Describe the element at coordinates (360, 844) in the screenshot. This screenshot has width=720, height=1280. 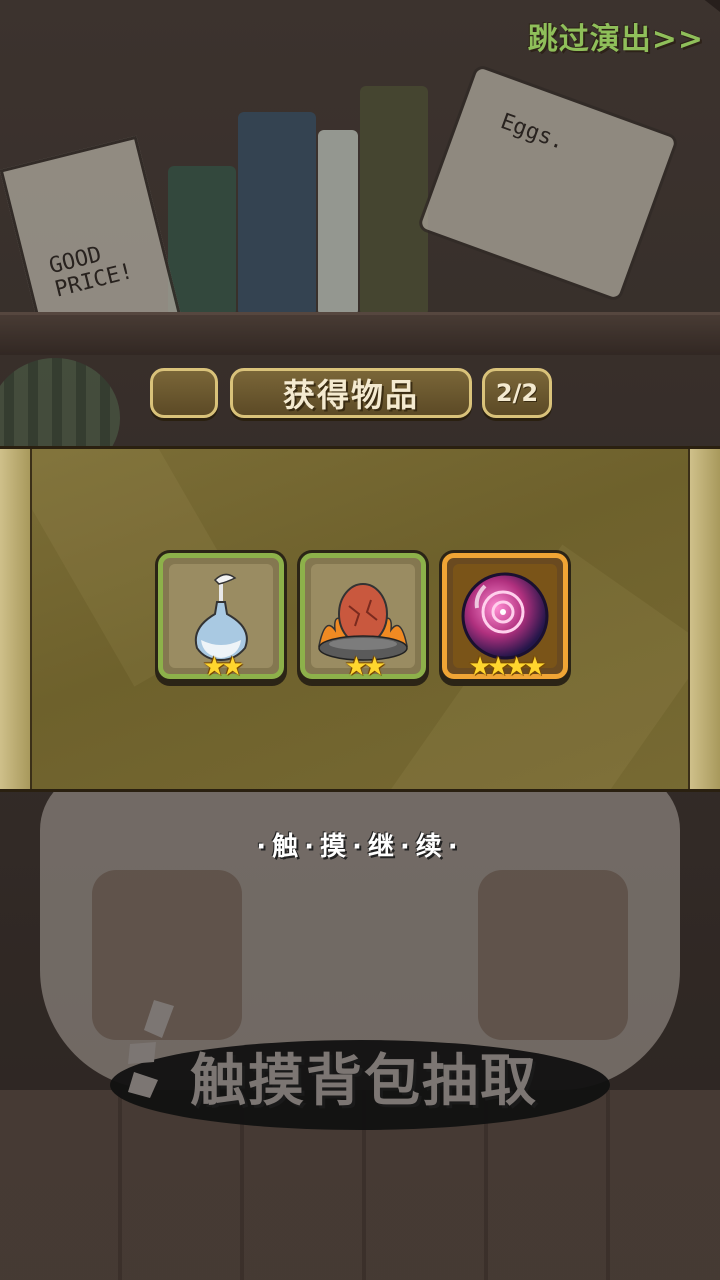
I see `touch-to-continue-text: ·触·摸·继·续·` at that location.